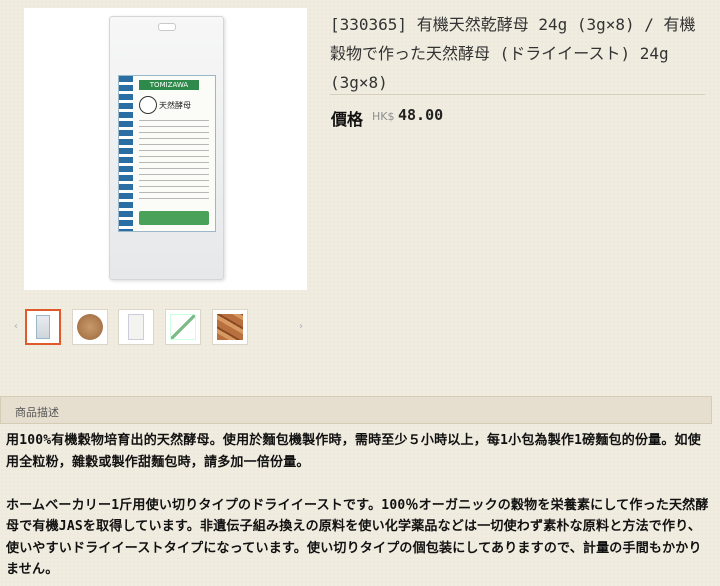 This screenshot has width=720, height=586. Describe the element at coordinates (174, 218) in the screenshot. I see `label-green-band` at that location.